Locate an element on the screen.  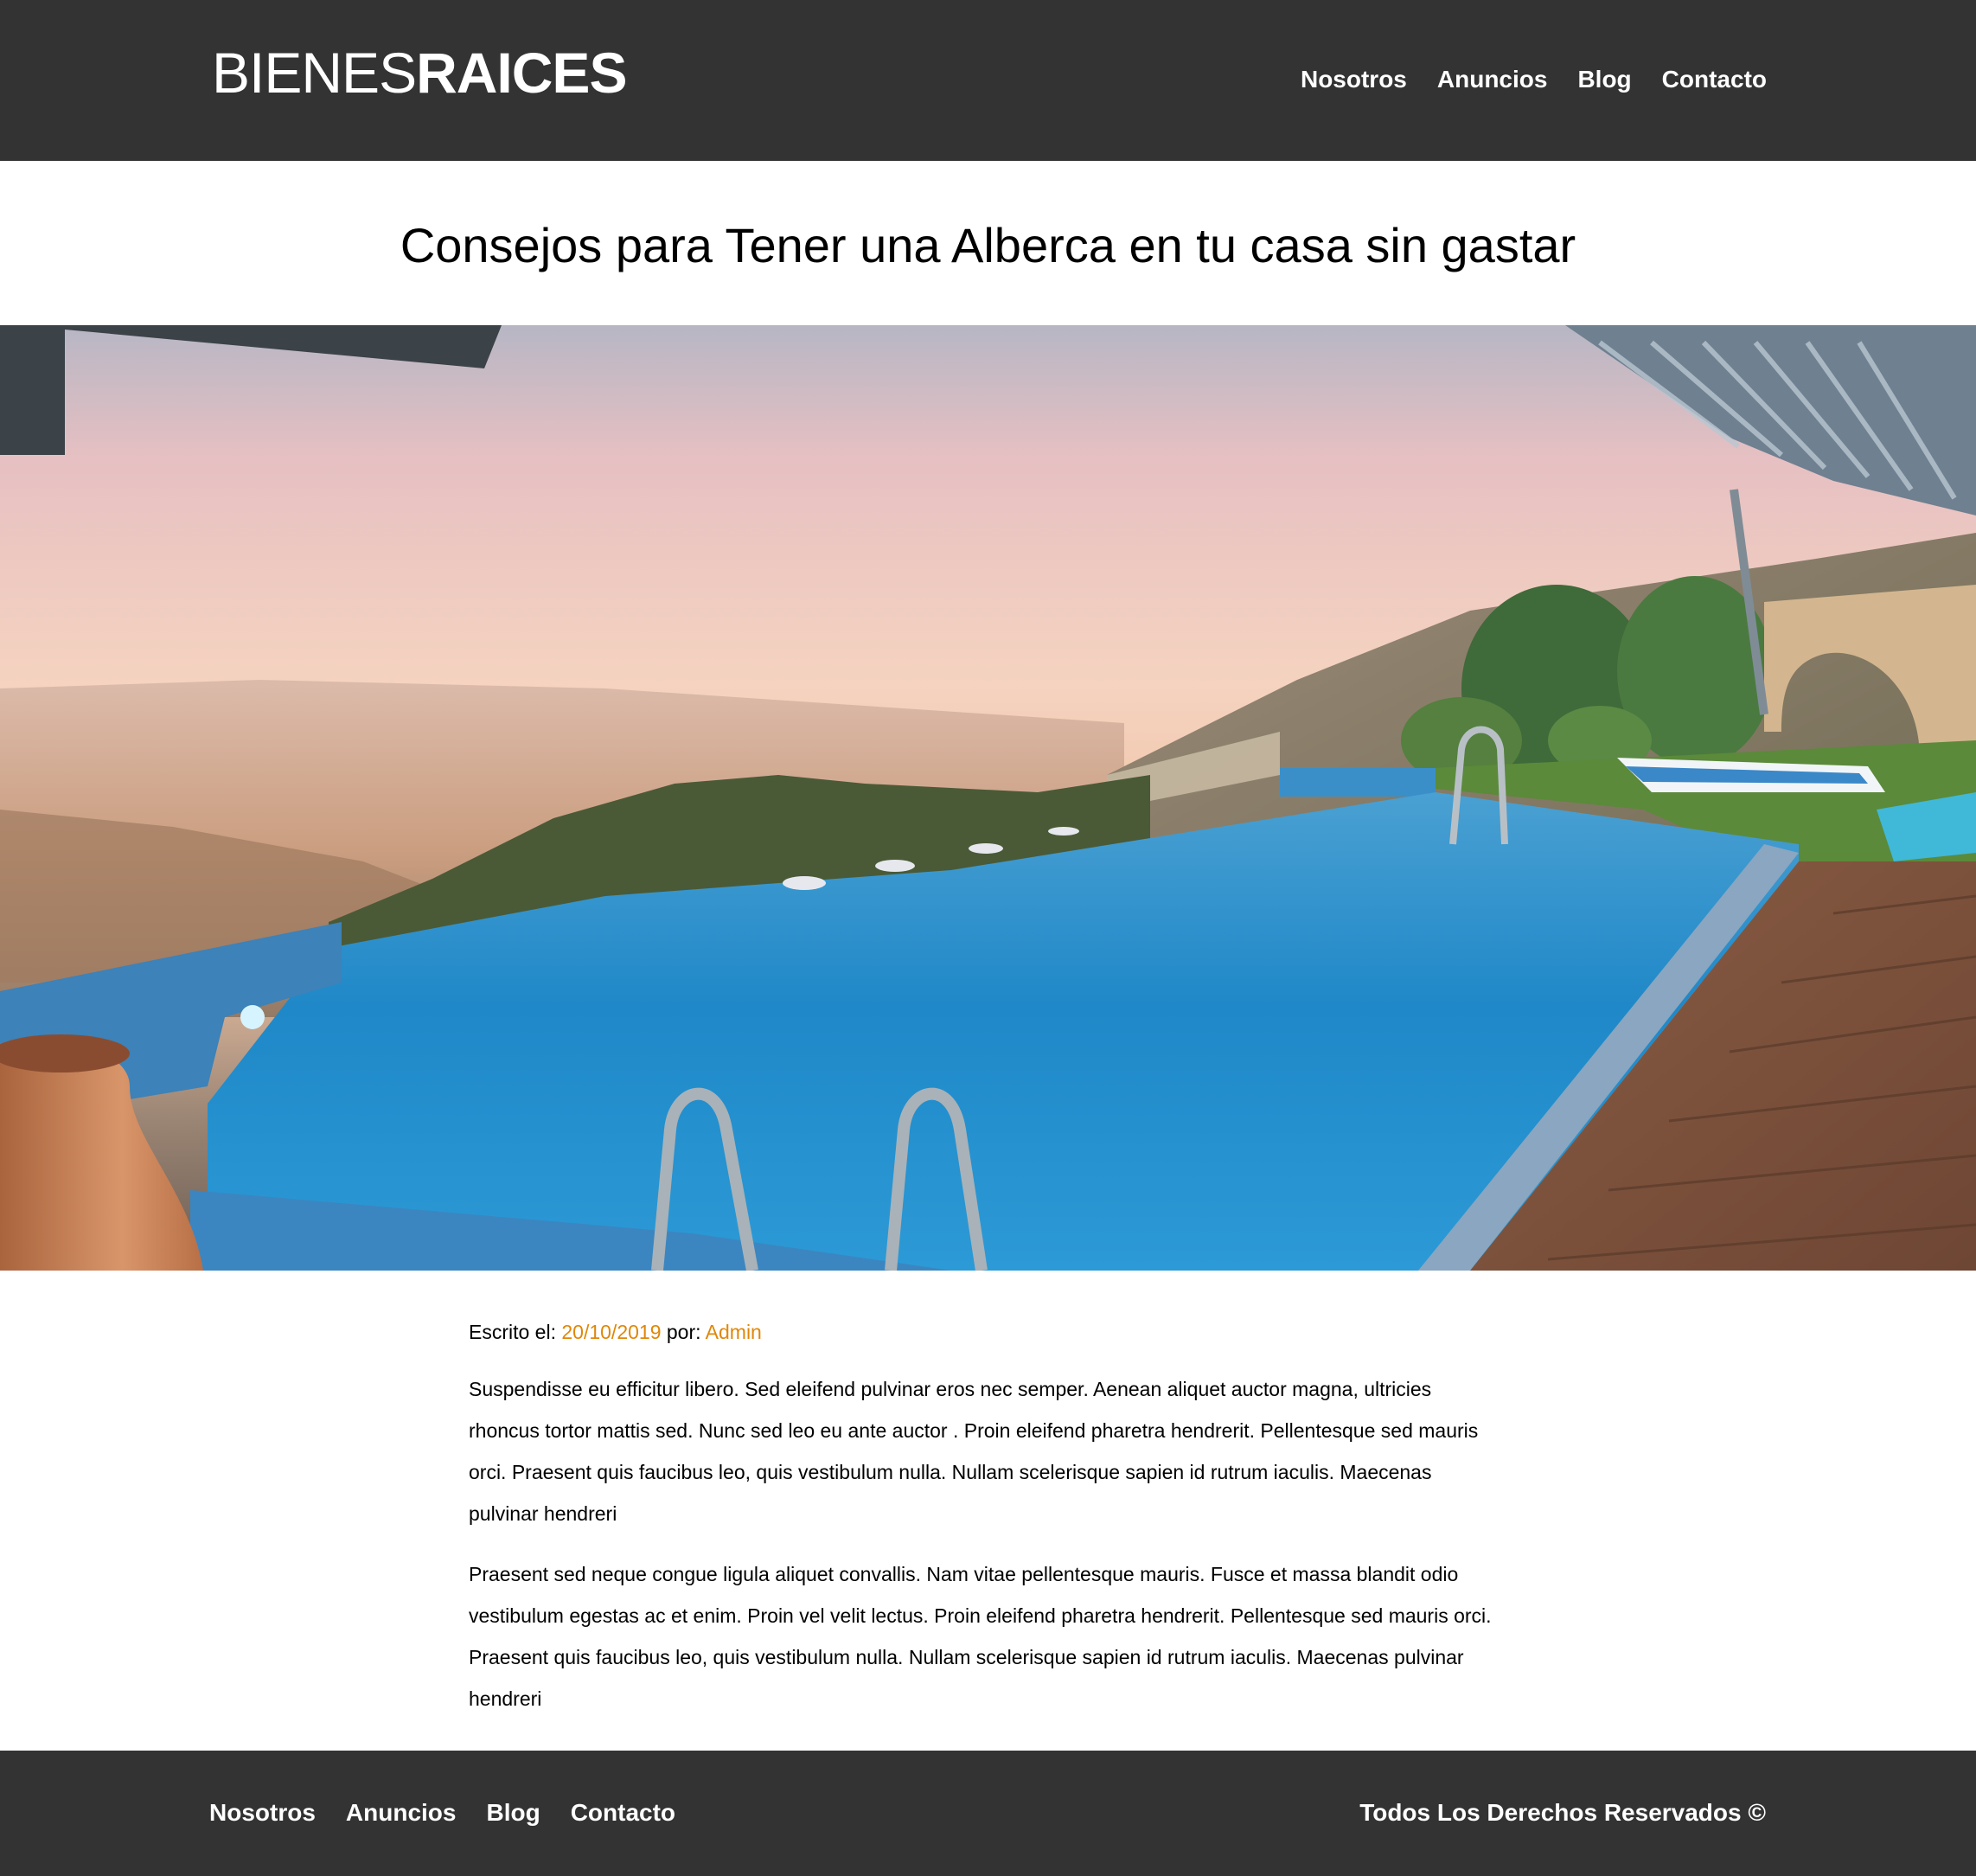
nav-link-anuncios: Anuncios is located at coordinates (1492, 80).